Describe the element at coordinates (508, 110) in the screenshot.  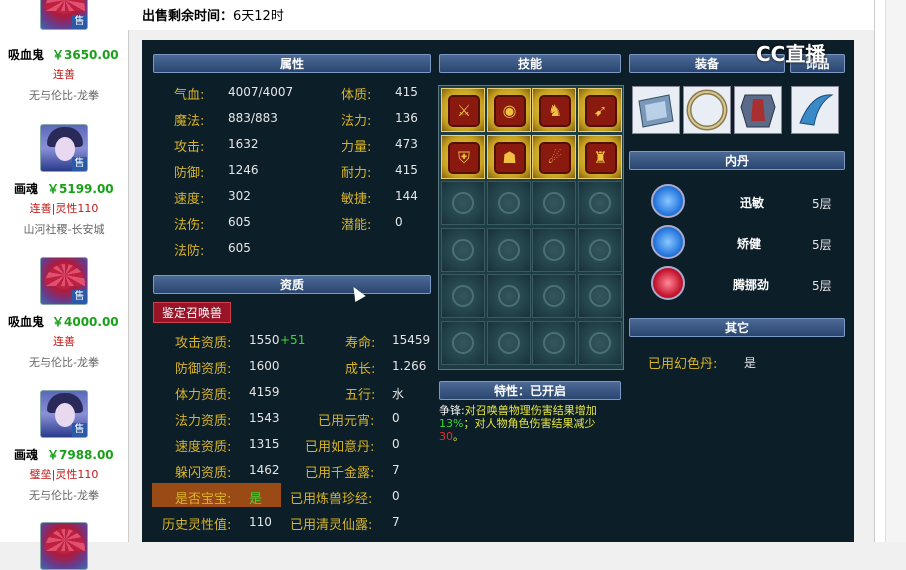
I see `eye-icon: ◉` at that location.